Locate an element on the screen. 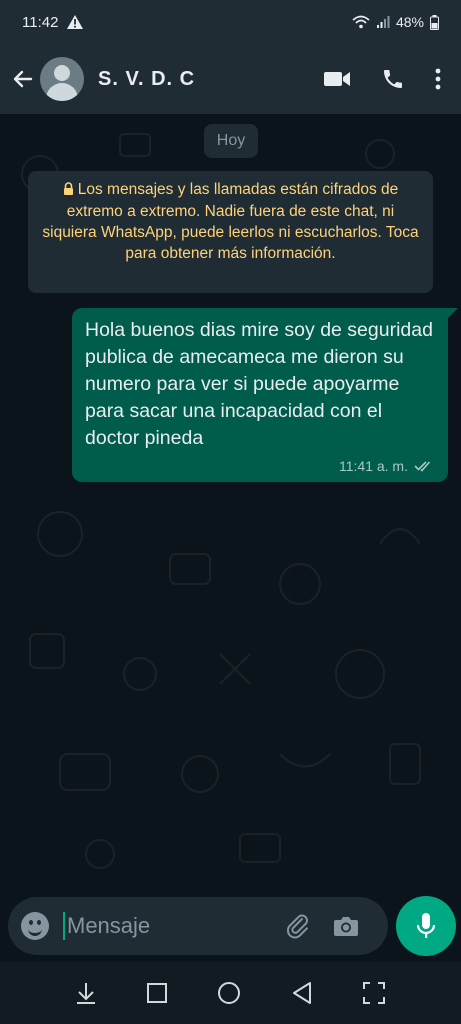 The image size is (461, 1024). message-composer is located at coordinates (198, 926).